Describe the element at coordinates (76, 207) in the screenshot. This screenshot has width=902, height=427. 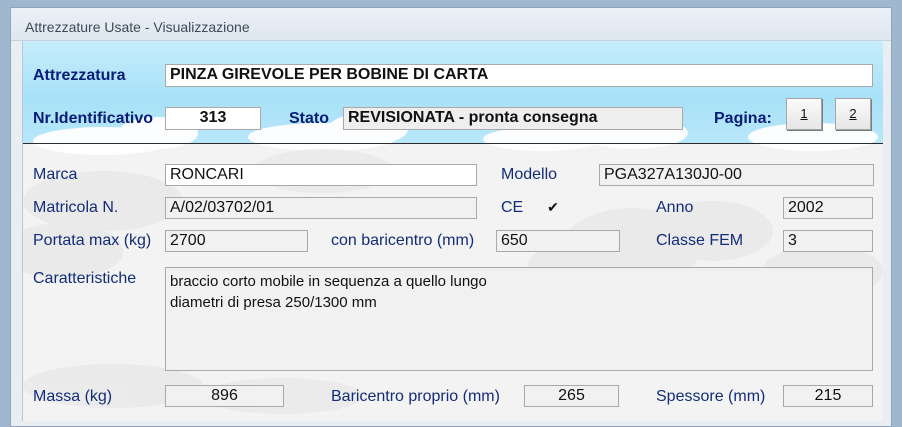
I see `matricola-label: Matricola N.` at that location.